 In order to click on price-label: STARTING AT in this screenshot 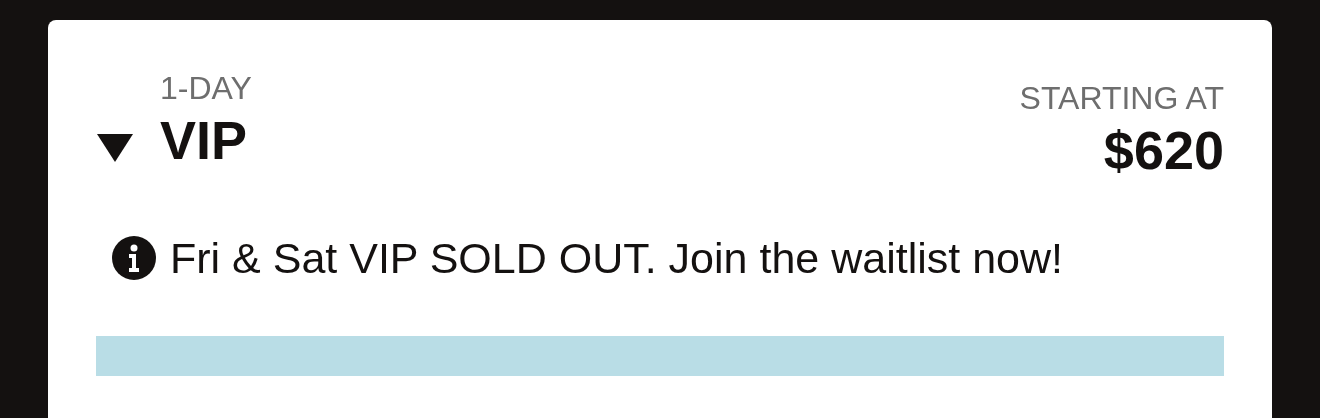, I will do `click(1121, 98)`.